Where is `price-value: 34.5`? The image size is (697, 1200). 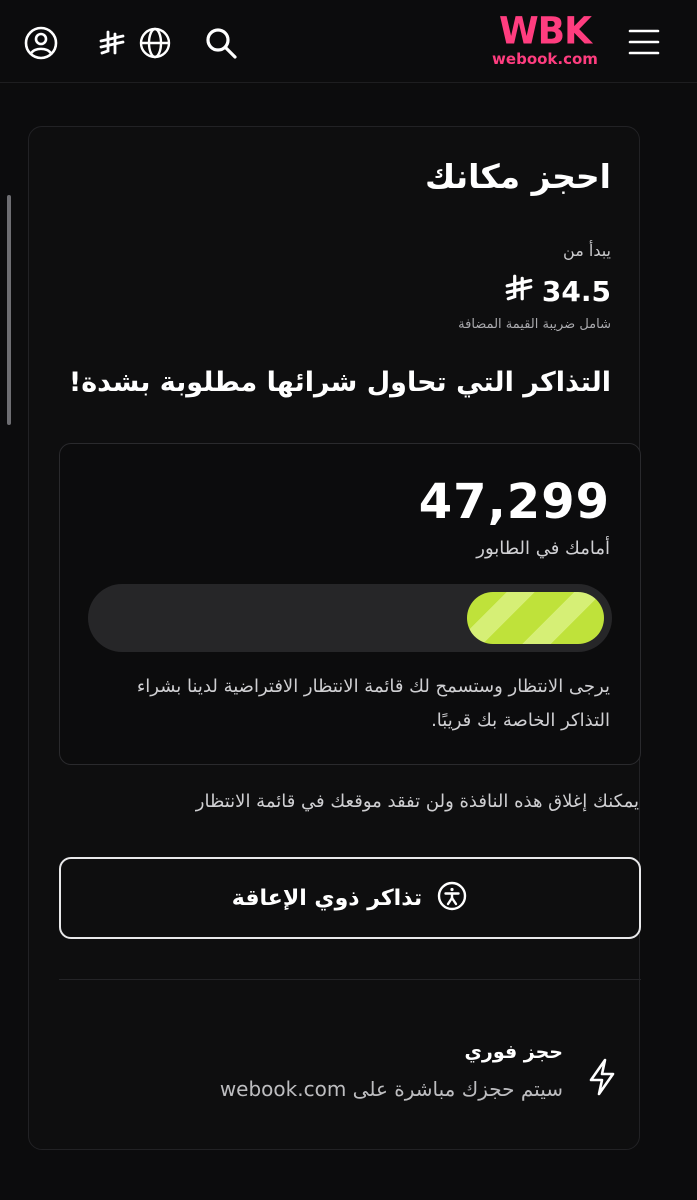 price-value: 34.5 is located at coordinates (576, 291).